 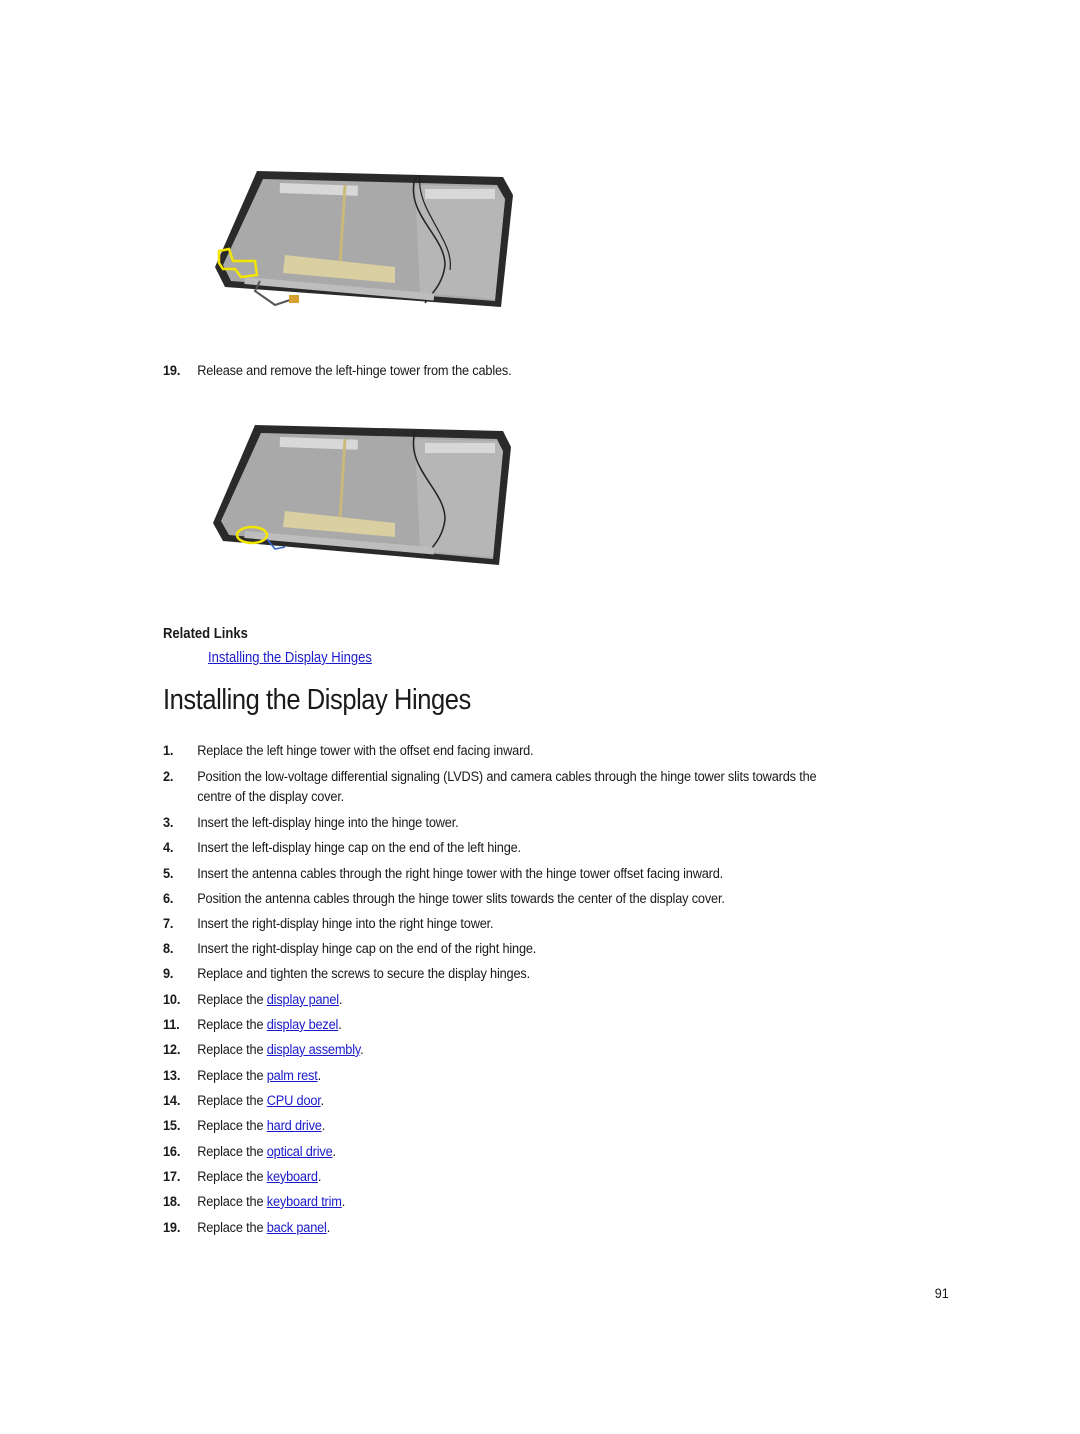 What do you see at coordinates (168, 751) in the screenshot?
I see `step-number: 1.` at bounding box center [168, 751].